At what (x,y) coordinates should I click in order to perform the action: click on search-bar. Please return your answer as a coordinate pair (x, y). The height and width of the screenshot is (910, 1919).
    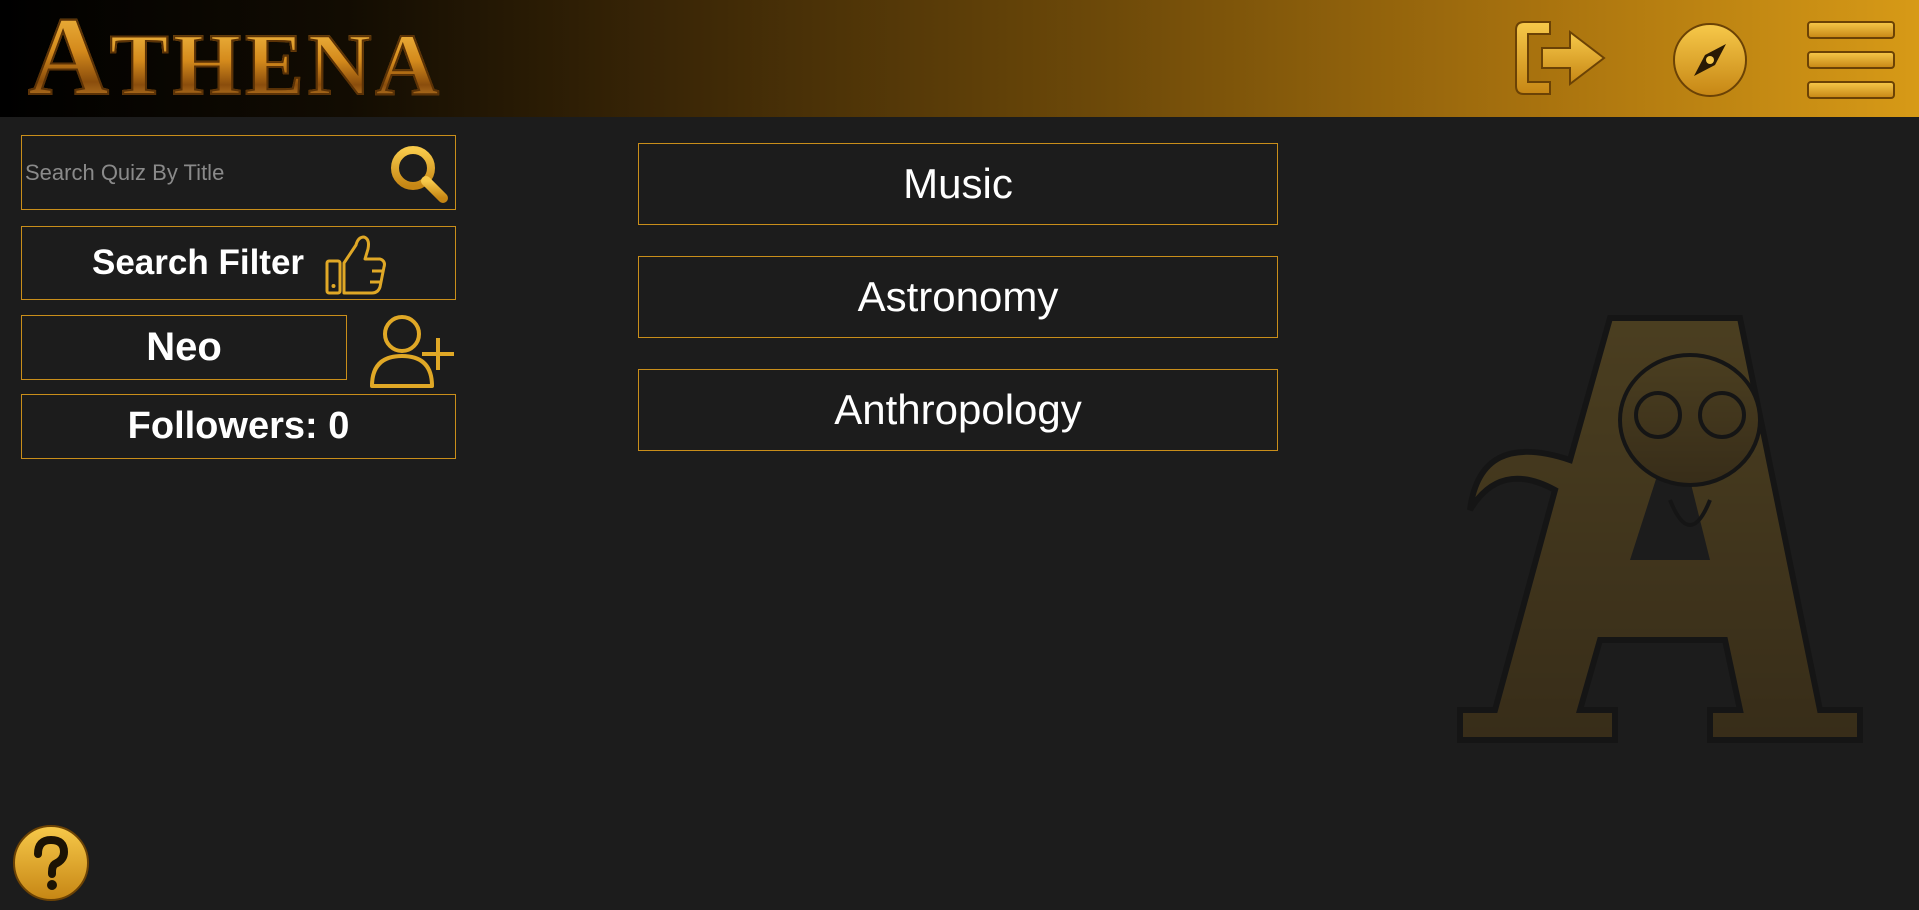
    Looking at the image, I should click on (238, 172).